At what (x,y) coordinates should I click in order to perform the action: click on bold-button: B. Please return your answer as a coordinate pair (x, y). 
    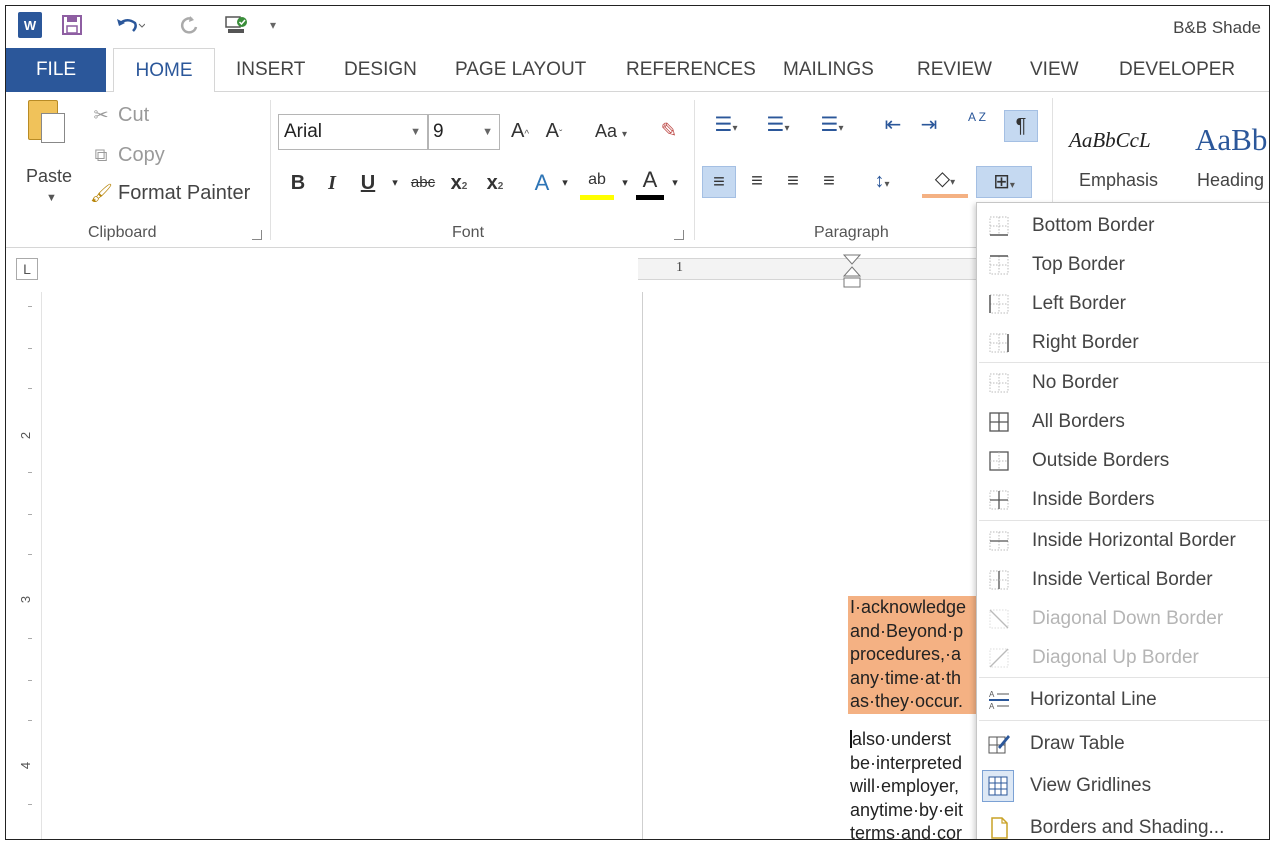
    Looking at the image, I should click on (298, 184).